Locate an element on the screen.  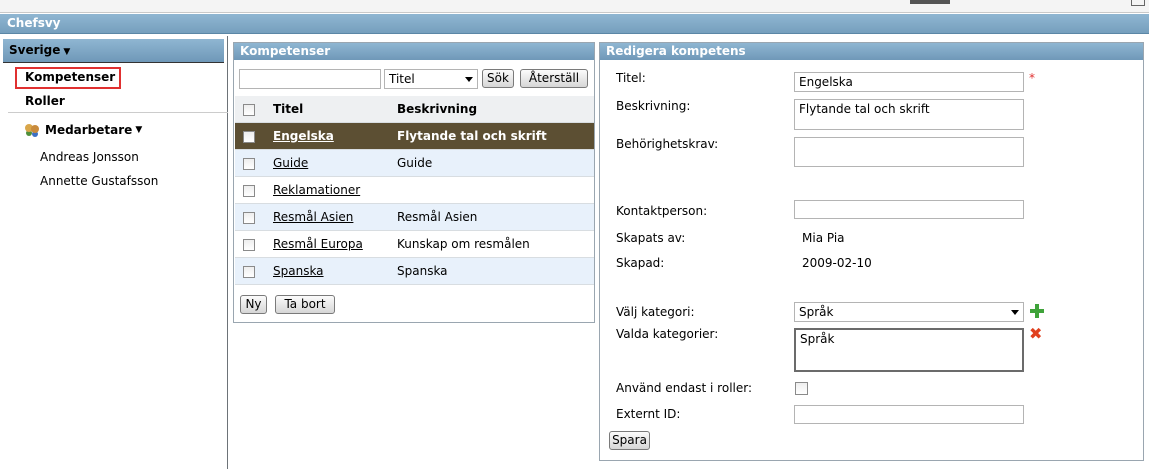
app-title-bar: Chefsvy is located at coordinates (574, 24).